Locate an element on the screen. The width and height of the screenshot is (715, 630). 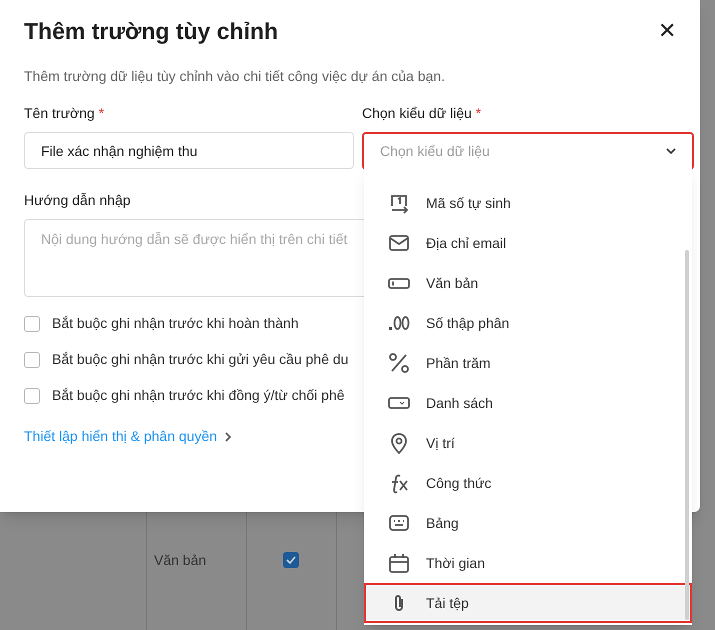
checkbox-label: Bắt buộc ghi nhận trước khi hoàn thành is located at coordinates (175, 323).